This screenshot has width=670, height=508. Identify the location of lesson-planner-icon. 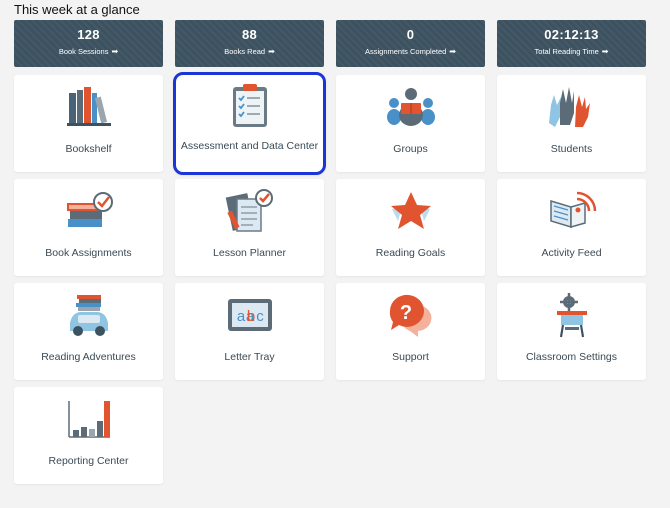
(249, 210).